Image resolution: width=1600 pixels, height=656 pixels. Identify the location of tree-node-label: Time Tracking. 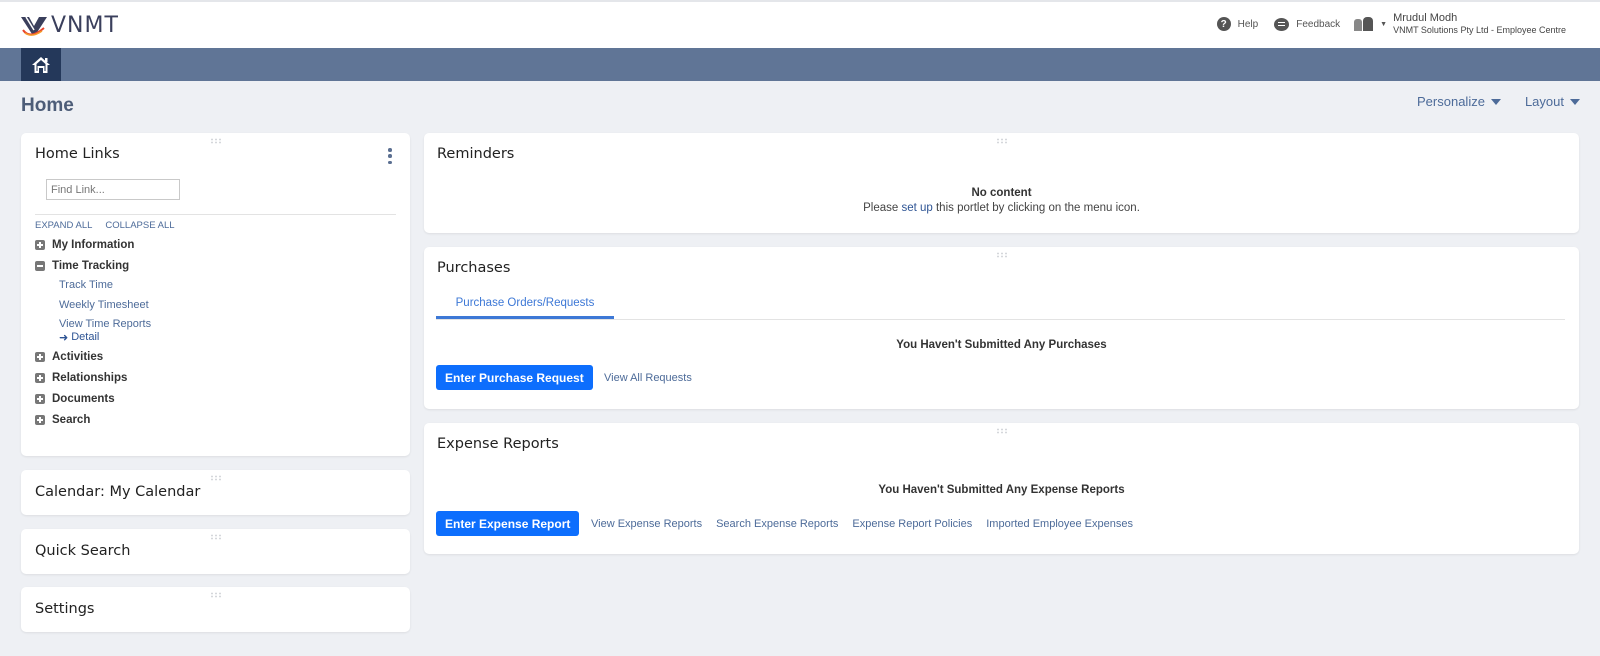
(91, 265).